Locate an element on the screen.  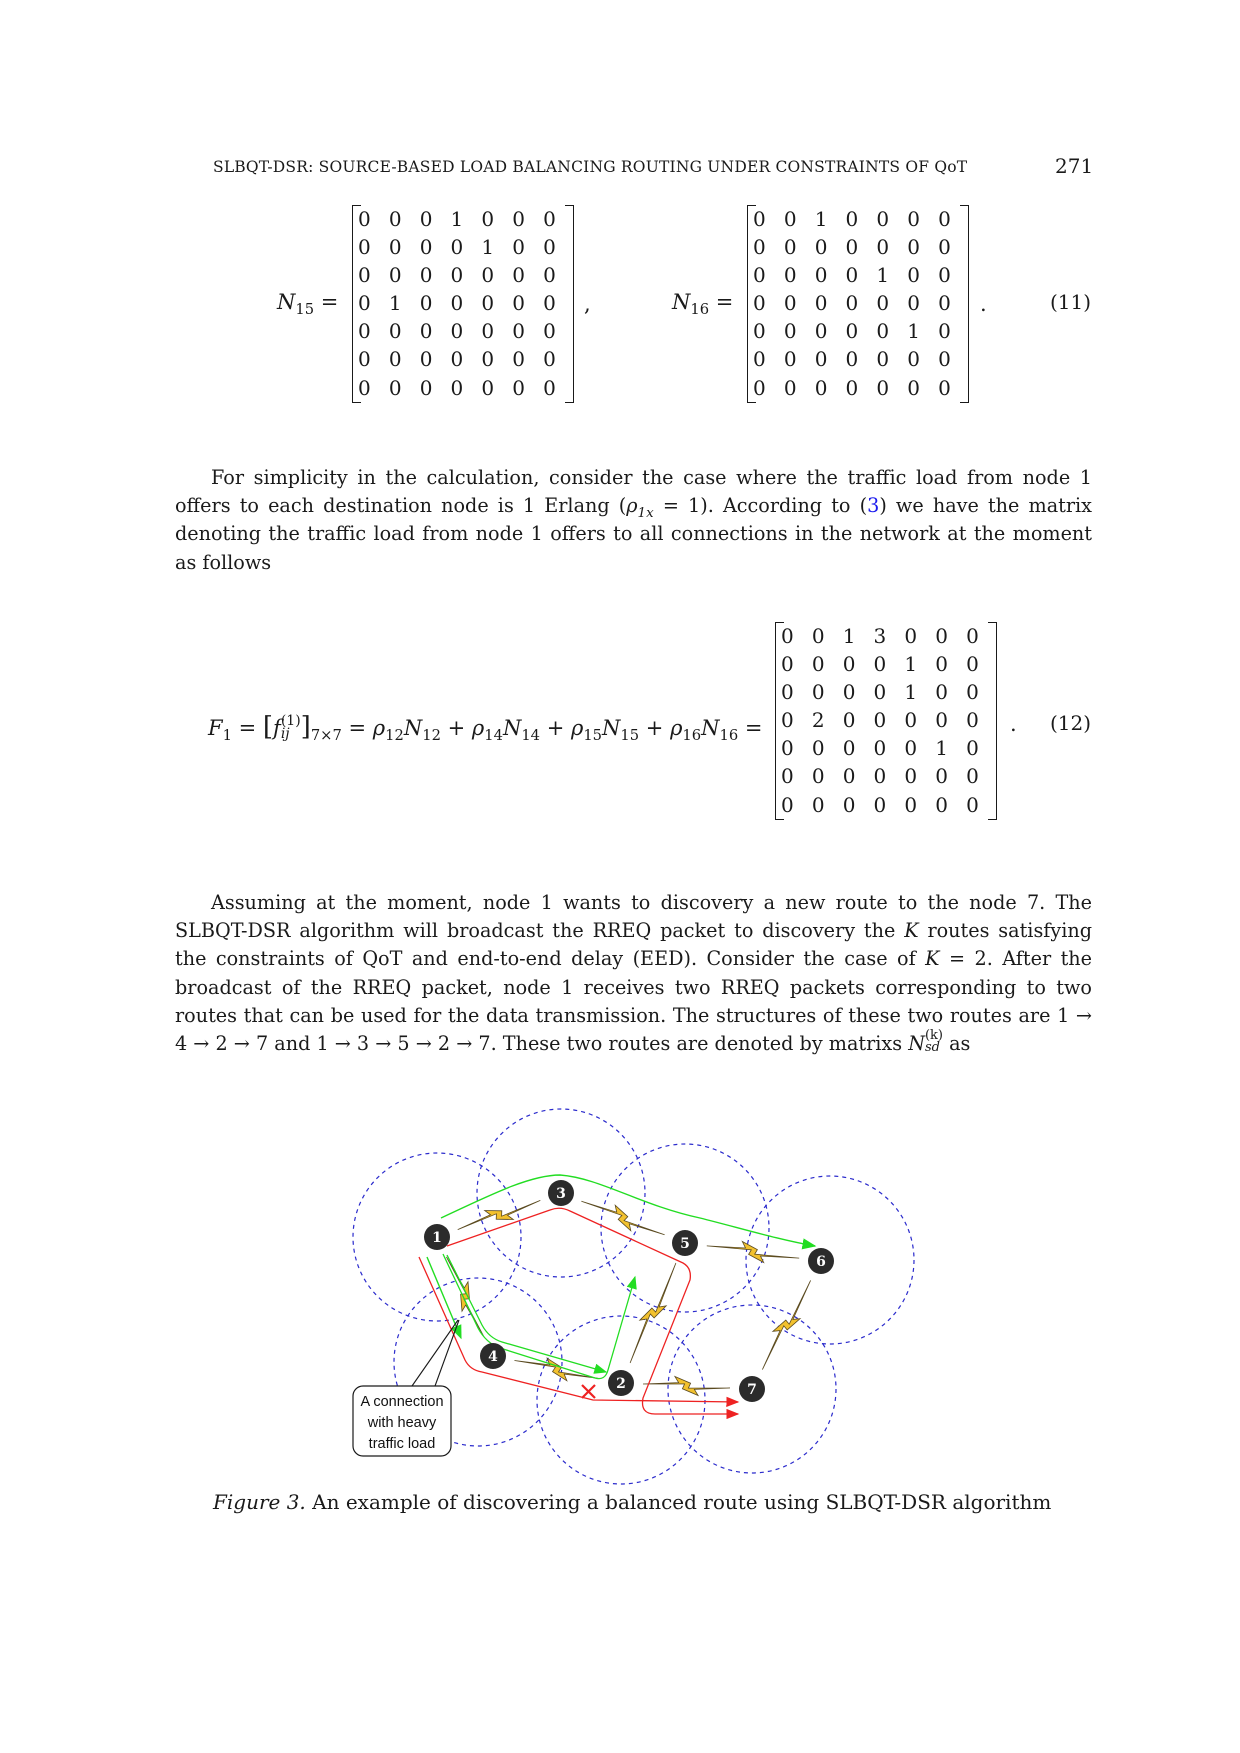
node-2: 2 is located at coordinates (621, 1383).